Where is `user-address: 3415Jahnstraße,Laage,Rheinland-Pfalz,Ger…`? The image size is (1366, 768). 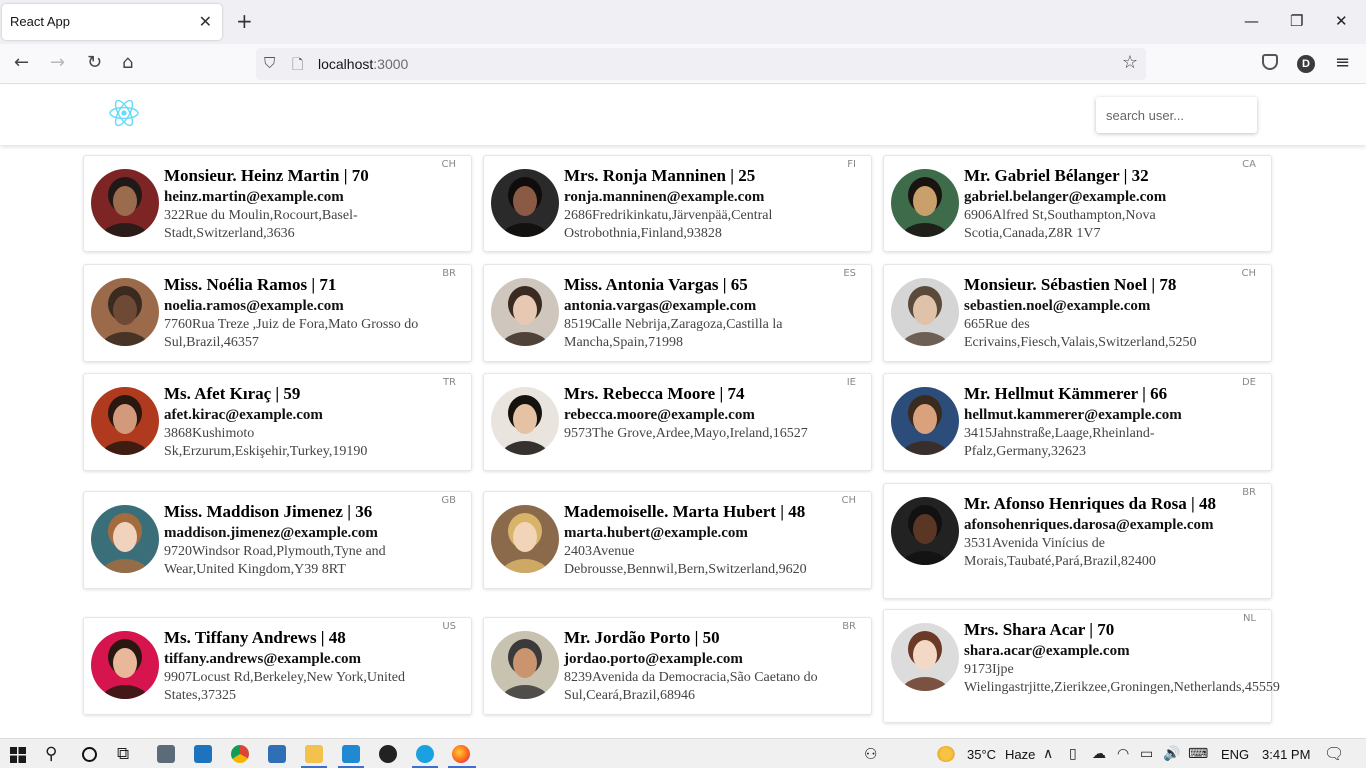
user-address: 3415Jahnstraße,Laage,Rheinland-Pfalz,Ger… is located at coordinates (1059, 442).